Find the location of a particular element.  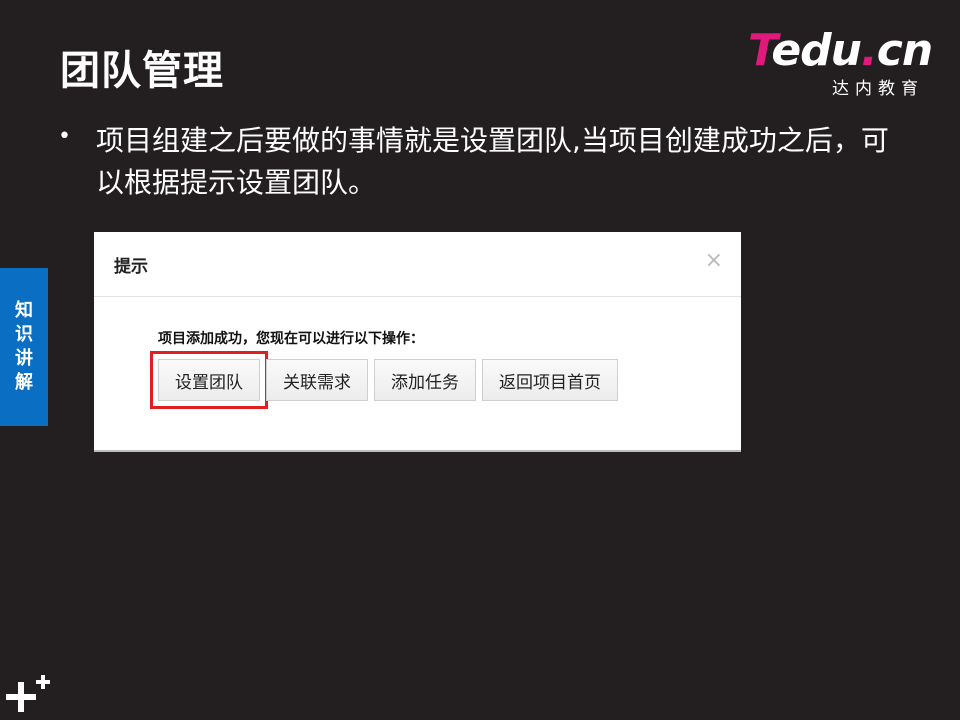

side-tab-knowledge: 知 识 讲 解 is located at coordinates (24, 347).